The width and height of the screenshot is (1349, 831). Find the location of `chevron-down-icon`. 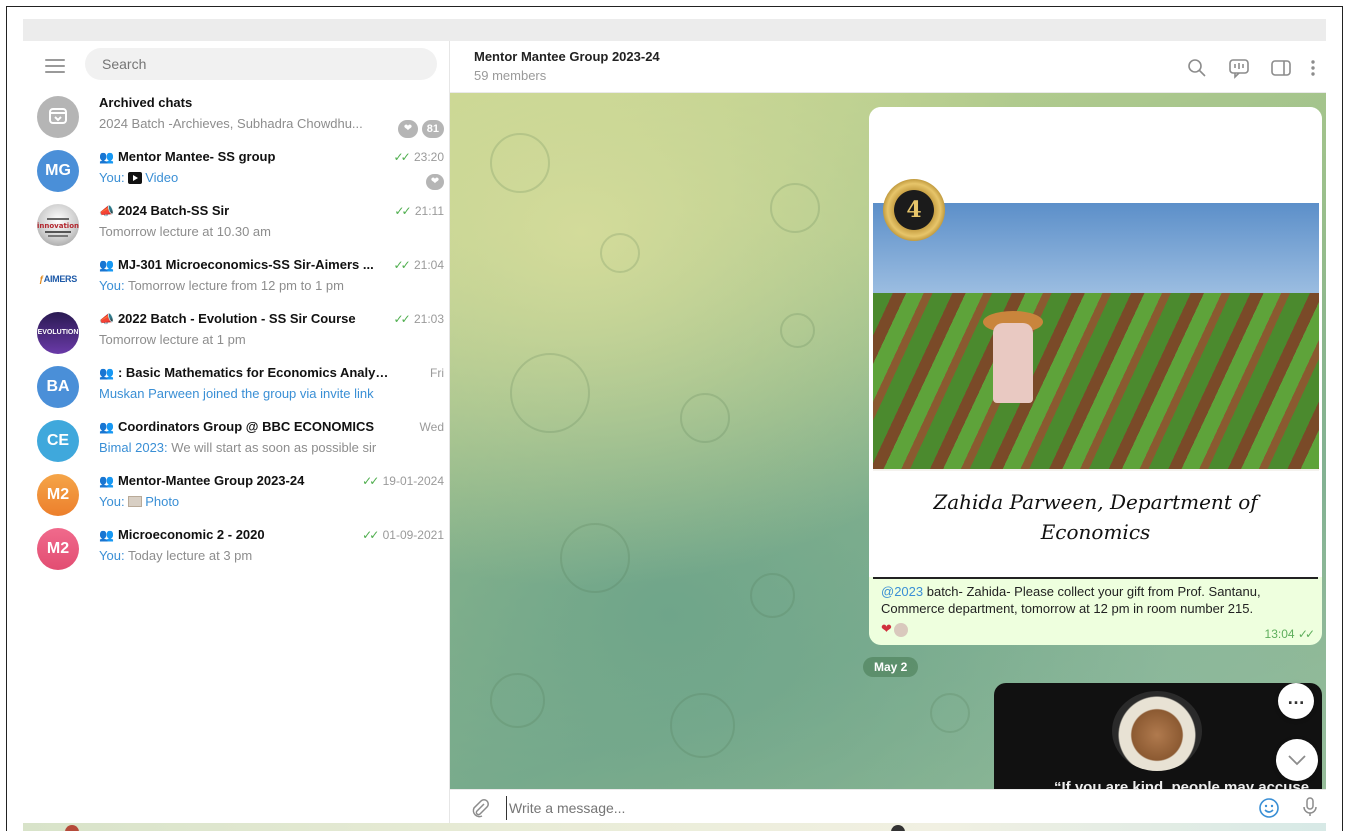

chevron-down-icon is located at coordinates (1297, 760).